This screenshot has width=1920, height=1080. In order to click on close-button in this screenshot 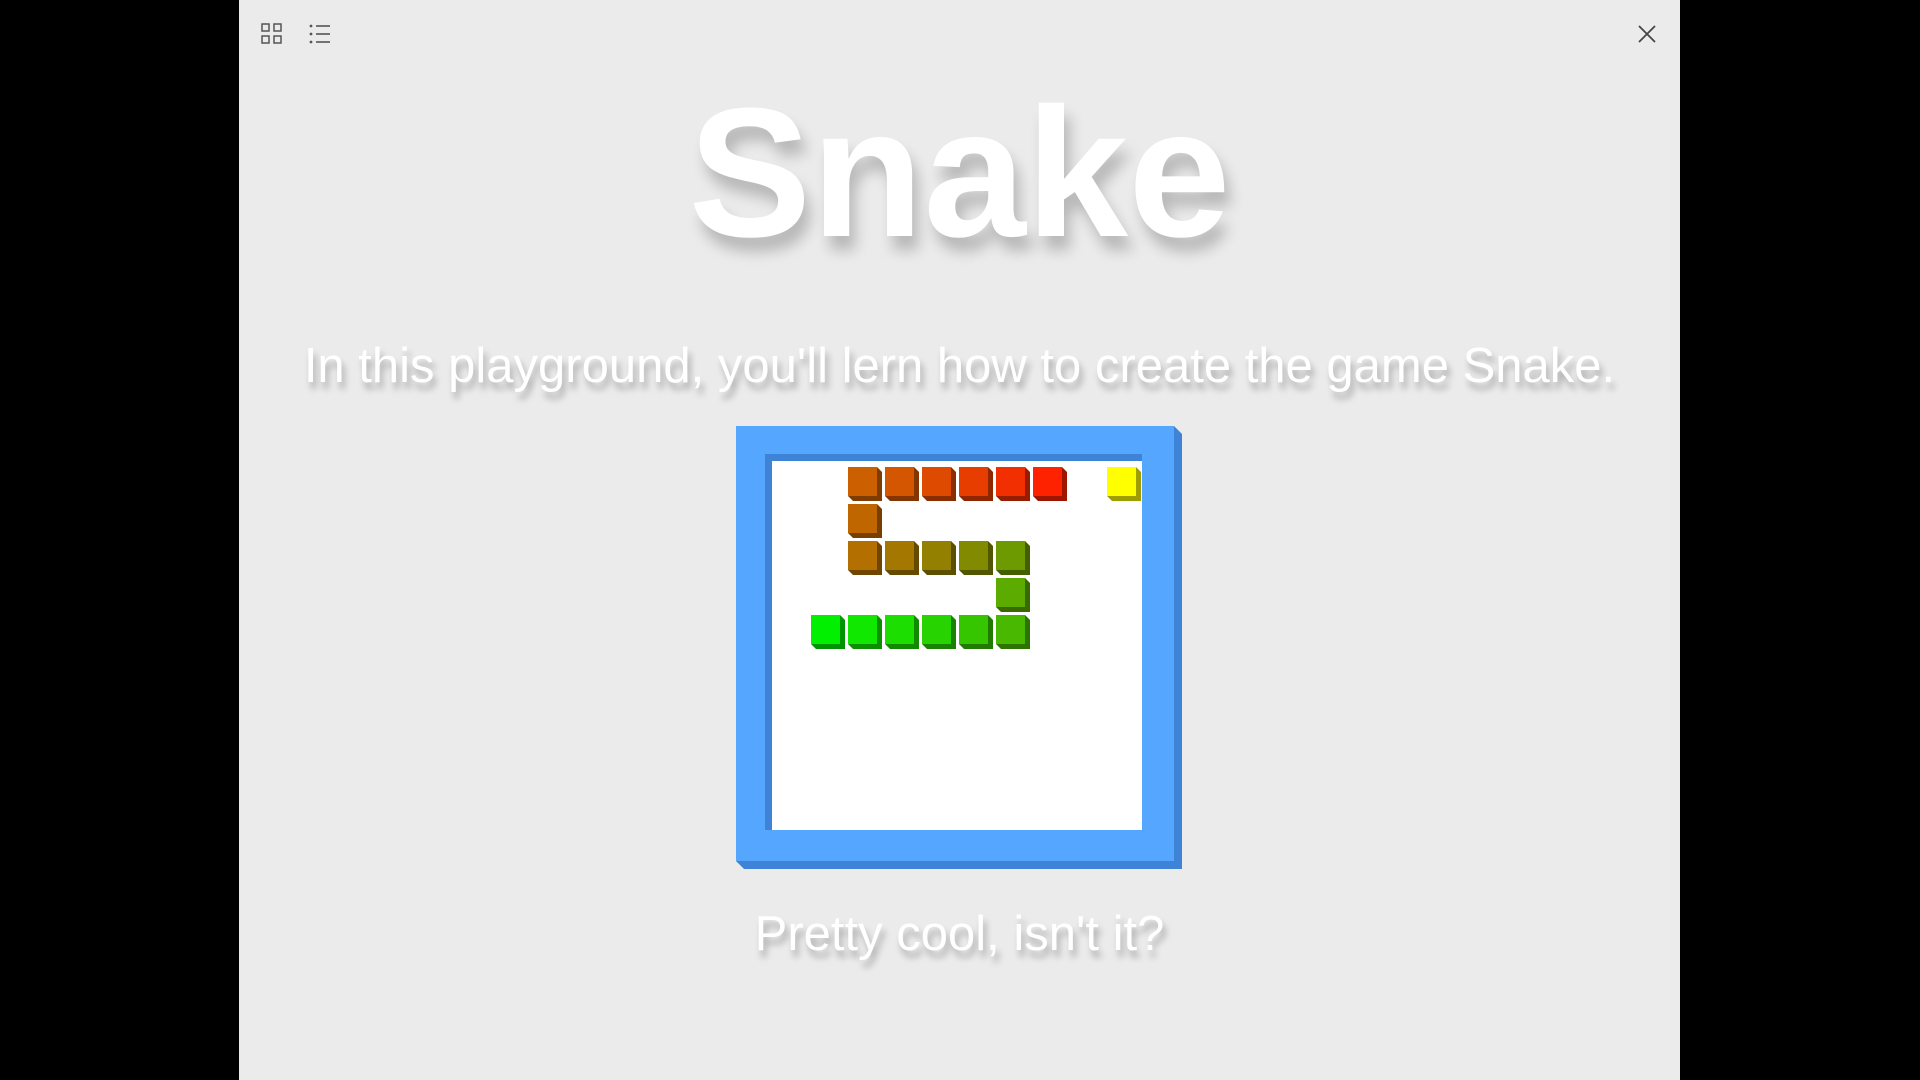, I will do `click(1647, 34)`.